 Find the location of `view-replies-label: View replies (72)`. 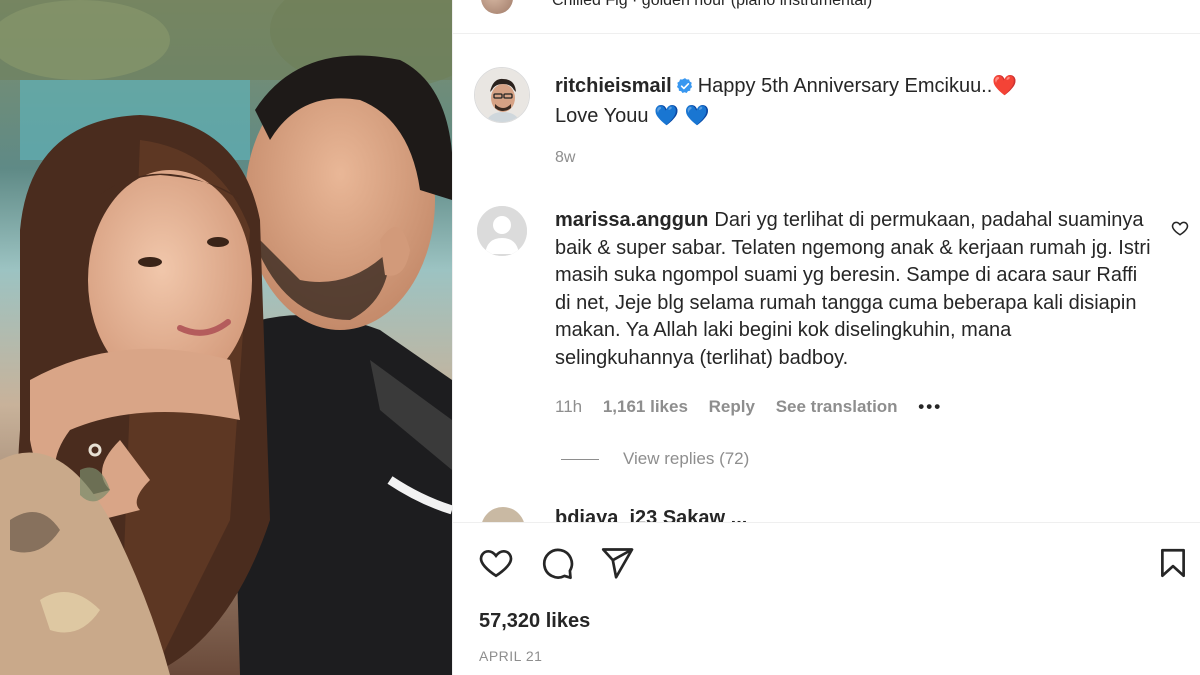

view-replies-label: View replies (72) is located at coordinates (686, 458).